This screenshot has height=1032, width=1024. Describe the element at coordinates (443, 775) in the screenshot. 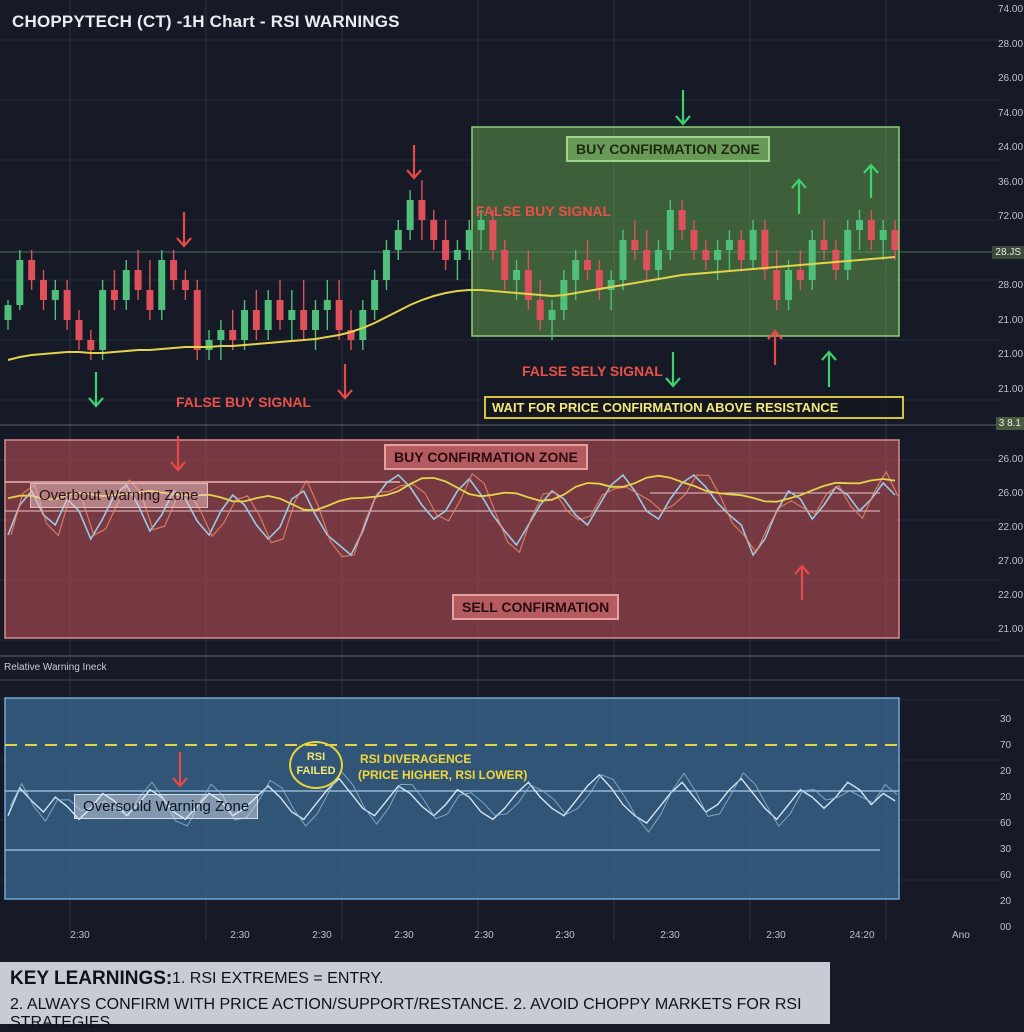

I see `rsi-divergence-line2: (PRICE HIGHER, RSI LOWER)` at that location.